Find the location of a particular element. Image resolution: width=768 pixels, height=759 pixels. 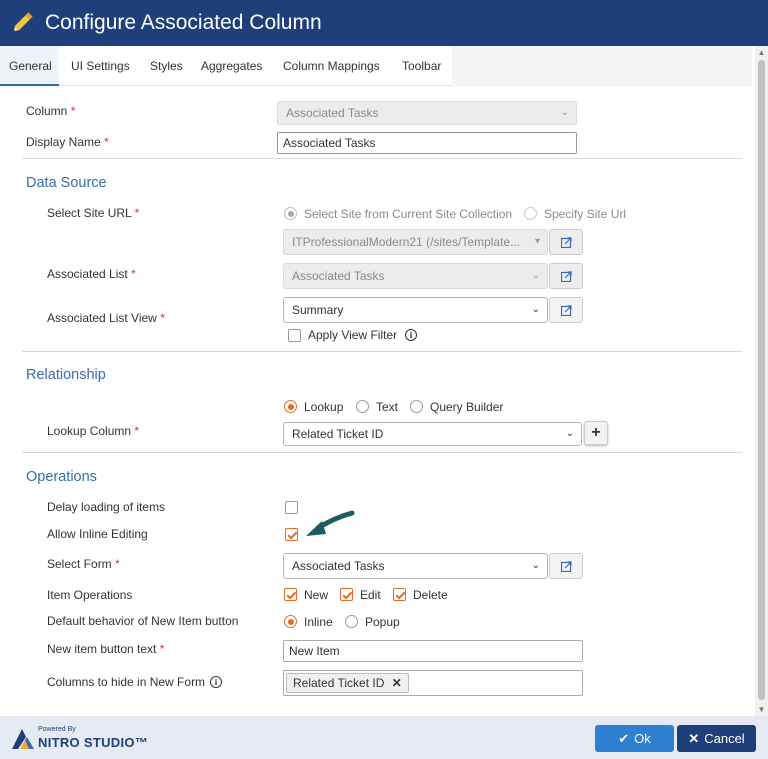

lookup-column-select: Related Ticket ID ⌄ is located at coordinates (432, 434).